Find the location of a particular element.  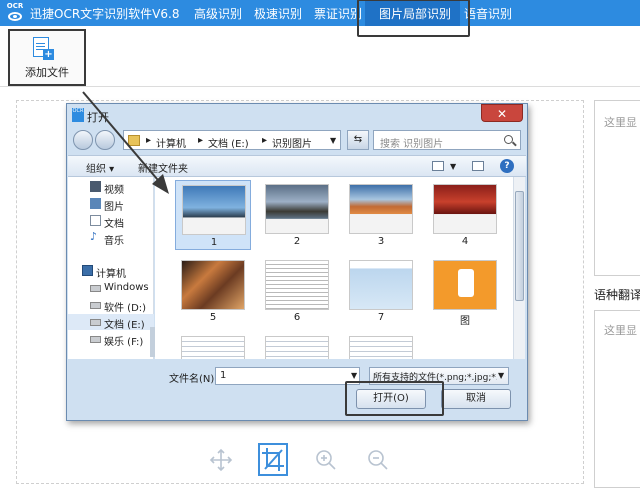

preview-pane-icon is located at coordinates (478, 166).